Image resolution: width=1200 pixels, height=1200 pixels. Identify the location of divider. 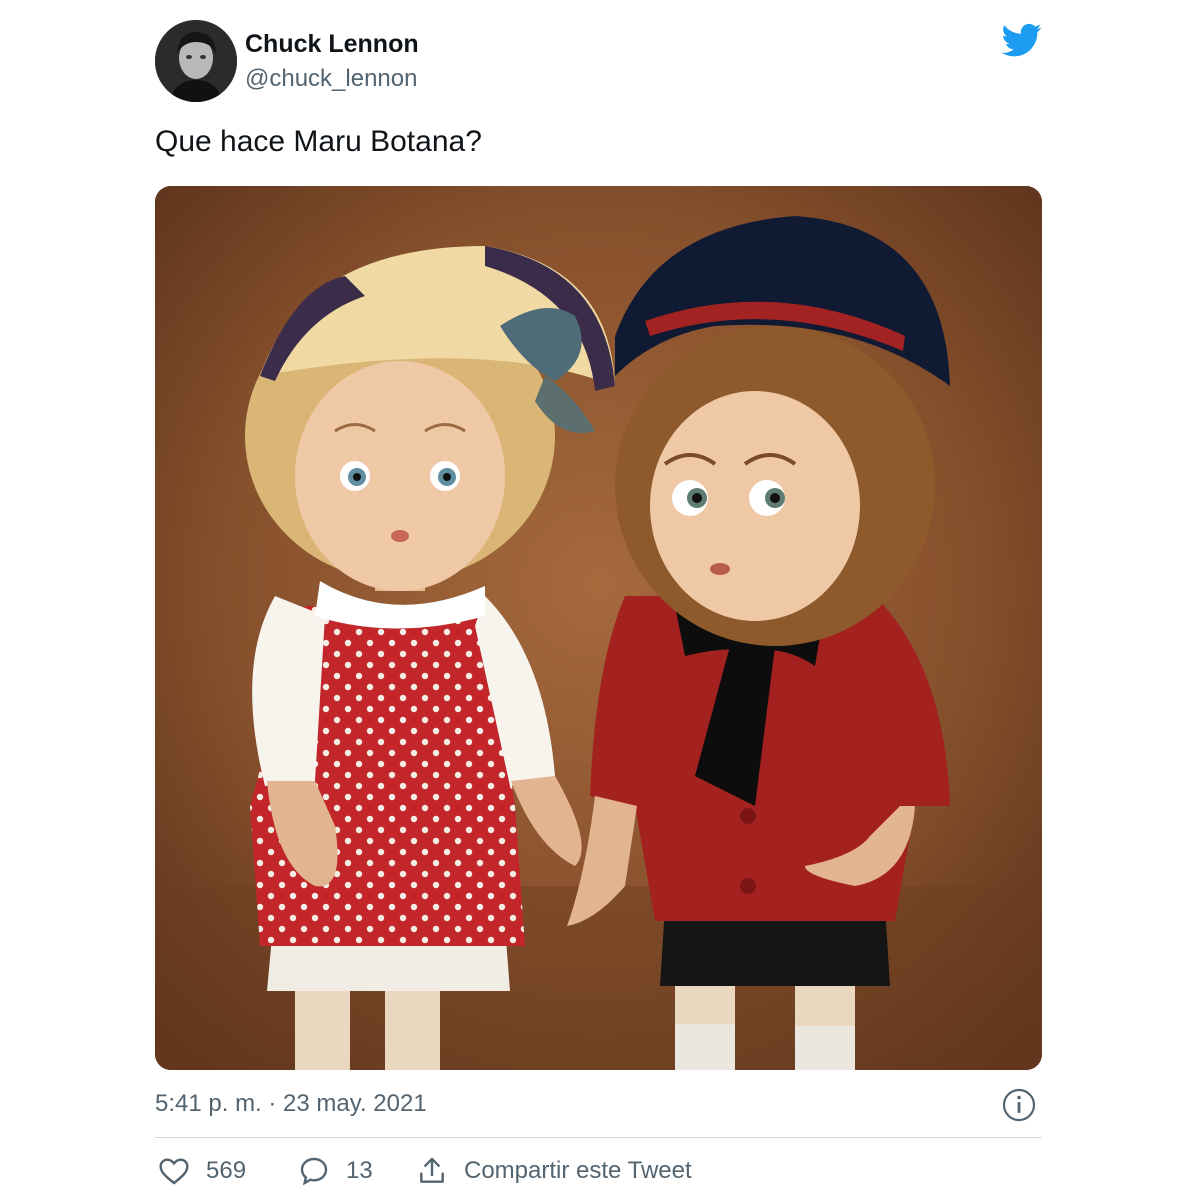
(598, 1137).